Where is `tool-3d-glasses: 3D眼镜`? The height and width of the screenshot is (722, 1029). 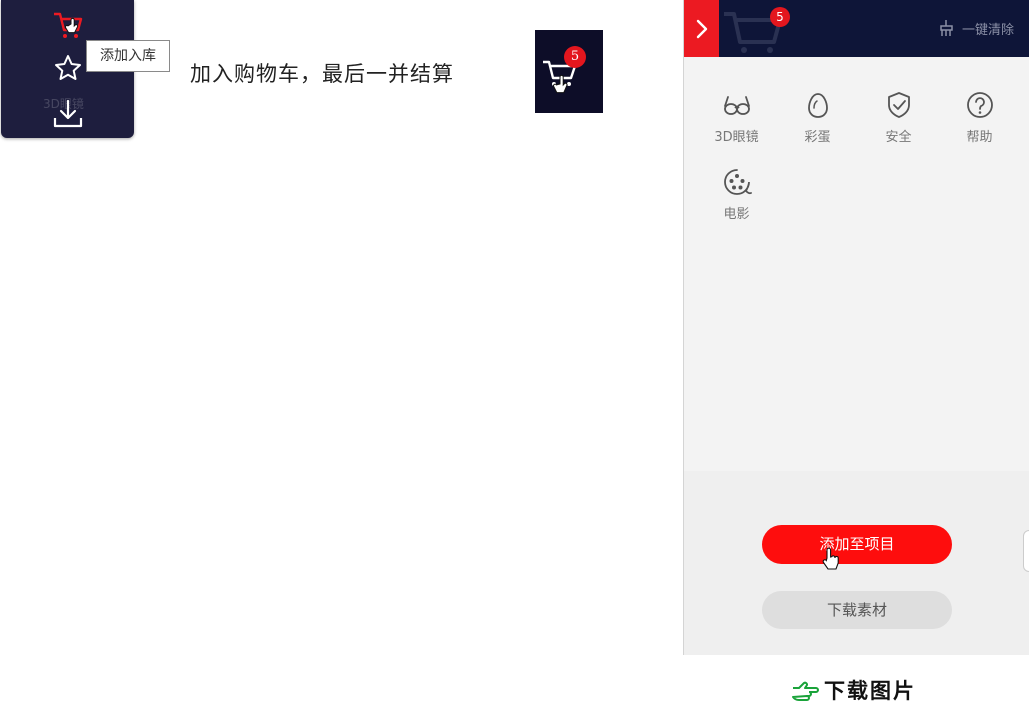
tool-3d-glasses: 3D眼镜 is located at coordinates (736, 117).